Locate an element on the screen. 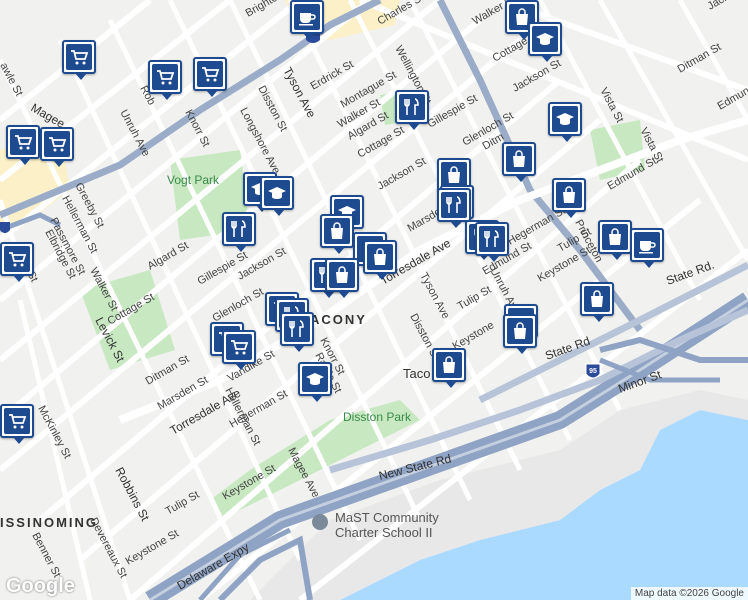 This screenshot has height=600, width=748. school-label-line1: MaST Community is located at coordinates (387, 517).